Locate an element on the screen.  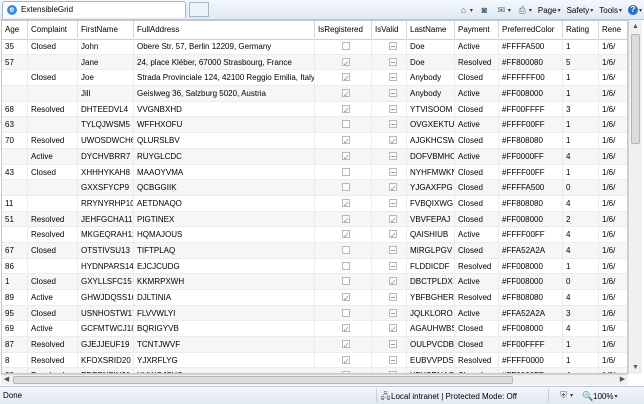
horizontal-scrollbar: ◀ ▶ is located at coordinates (314, 379).